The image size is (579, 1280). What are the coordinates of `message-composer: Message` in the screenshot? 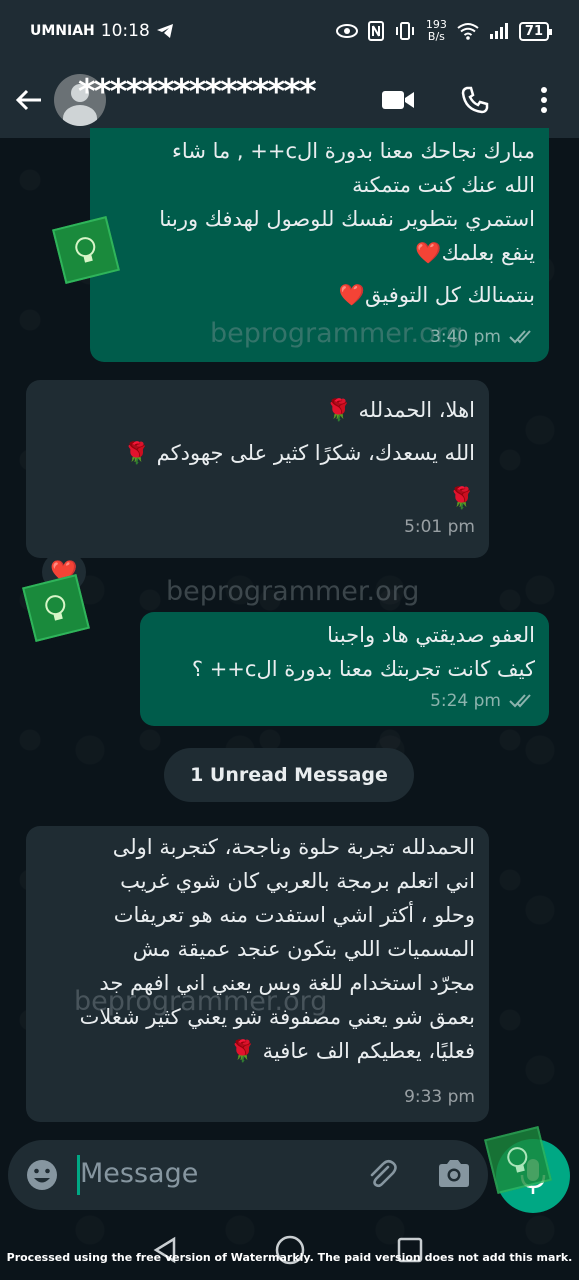 It's located at (248, 1175).